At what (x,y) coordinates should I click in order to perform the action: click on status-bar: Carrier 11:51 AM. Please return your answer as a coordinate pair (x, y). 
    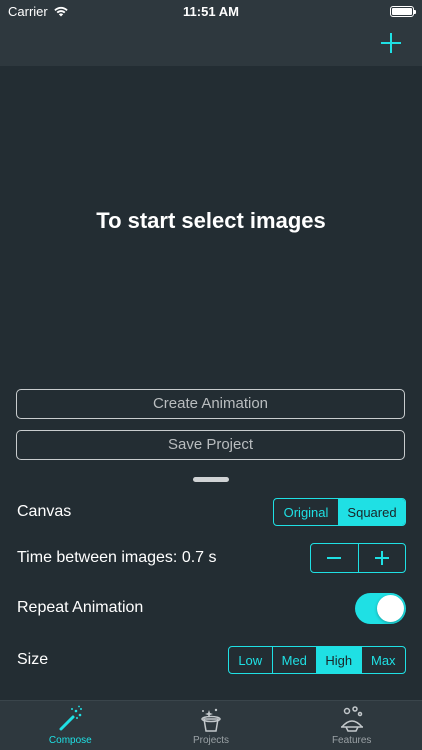
    Looking at the image, I should click on (211, 11).